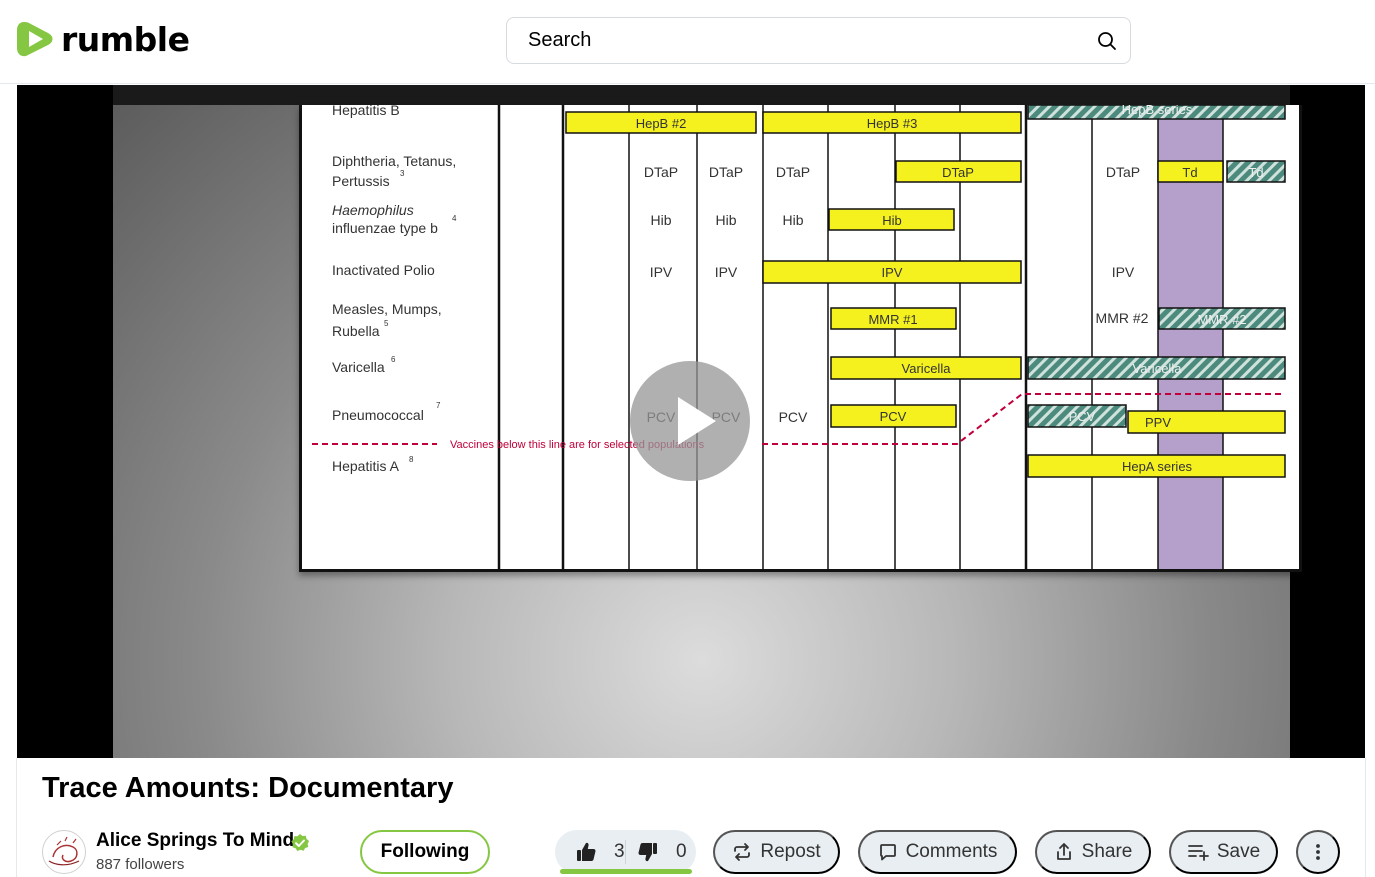 The image size is (1375, 877). I want to click on row-label-dtp-2: Pertussis, so click(361, 181).